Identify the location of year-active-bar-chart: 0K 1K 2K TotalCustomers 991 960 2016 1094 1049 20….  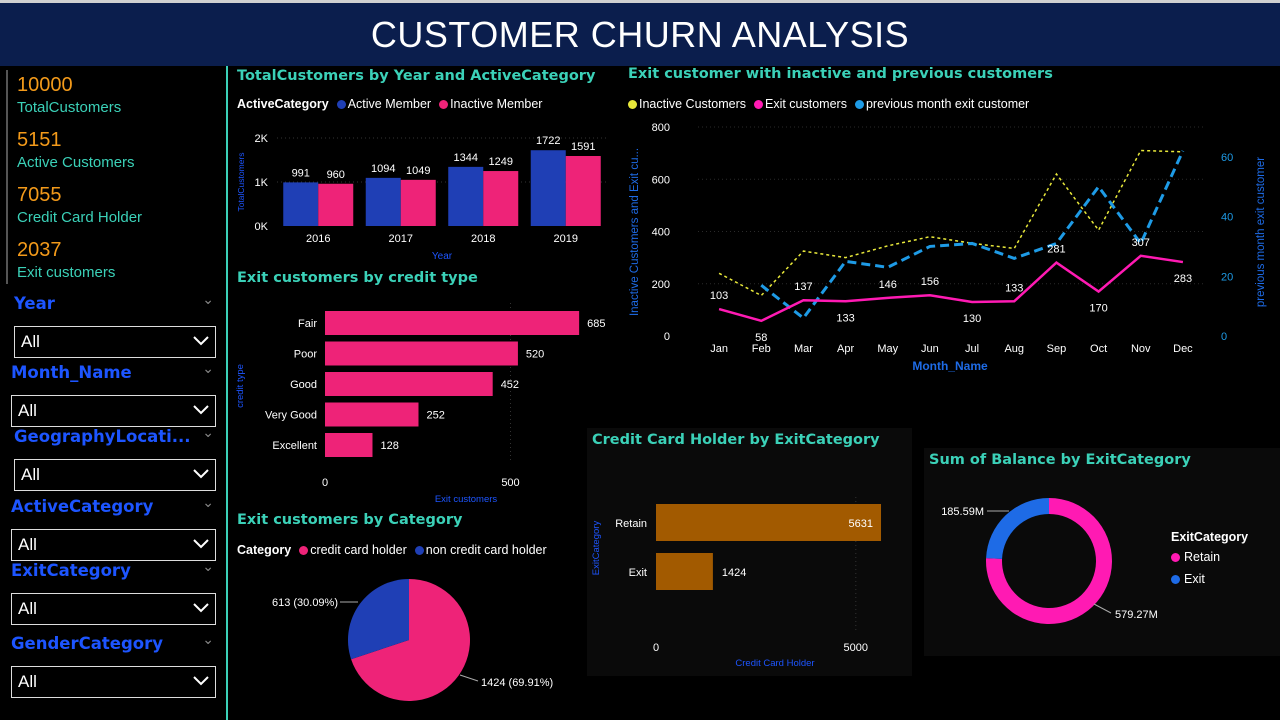
(421, 197).